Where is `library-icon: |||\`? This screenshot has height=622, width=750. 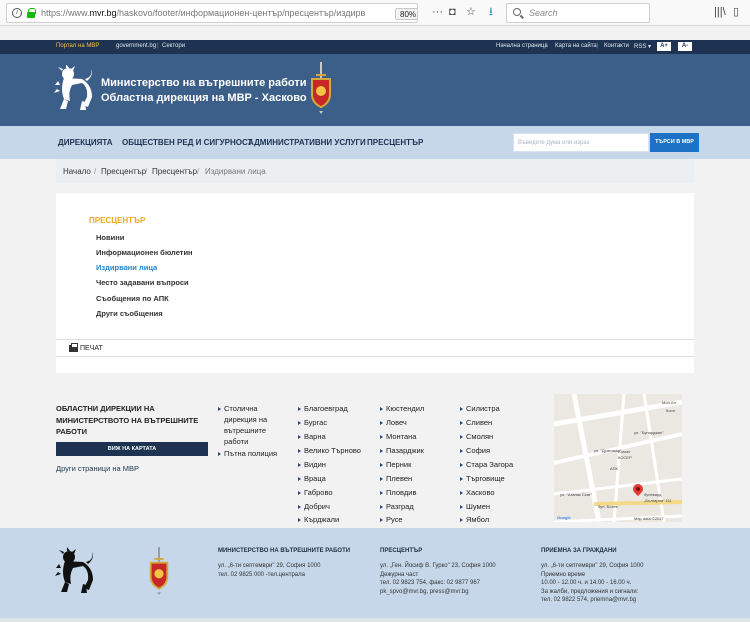
library-icon: |||\ is located at coordinates (720, 12).